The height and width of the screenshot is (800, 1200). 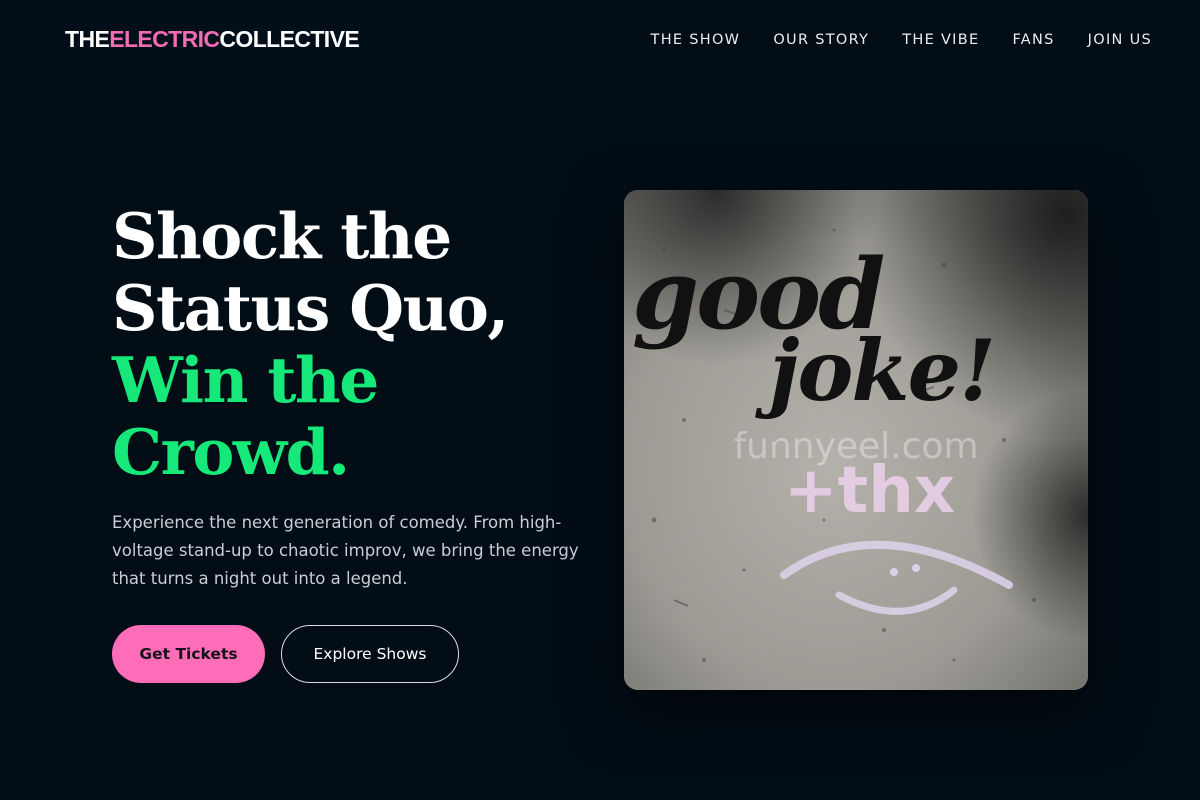 I want to click on hero-headline: Shock the Status Quo, Win the Crowd., so click(x=352, y=344).